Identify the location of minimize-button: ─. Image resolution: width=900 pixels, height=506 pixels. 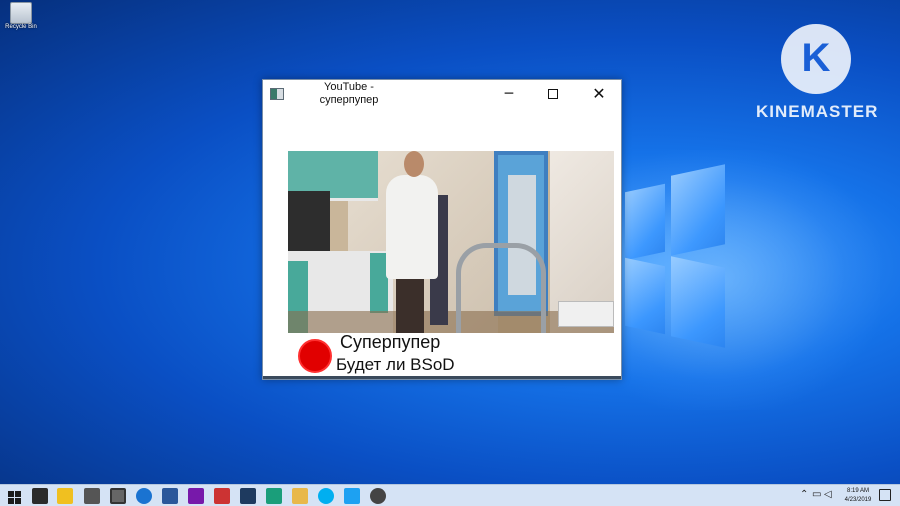
(509, 94).